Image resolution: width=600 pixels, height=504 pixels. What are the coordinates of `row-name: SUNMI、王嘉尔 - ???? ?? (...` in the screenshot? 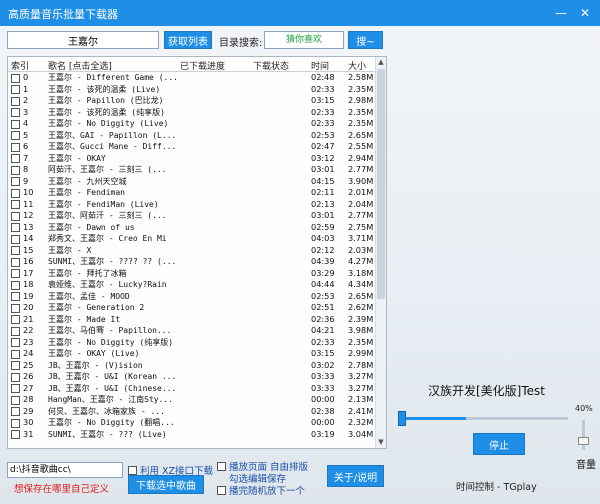 It's located at (112, 261).